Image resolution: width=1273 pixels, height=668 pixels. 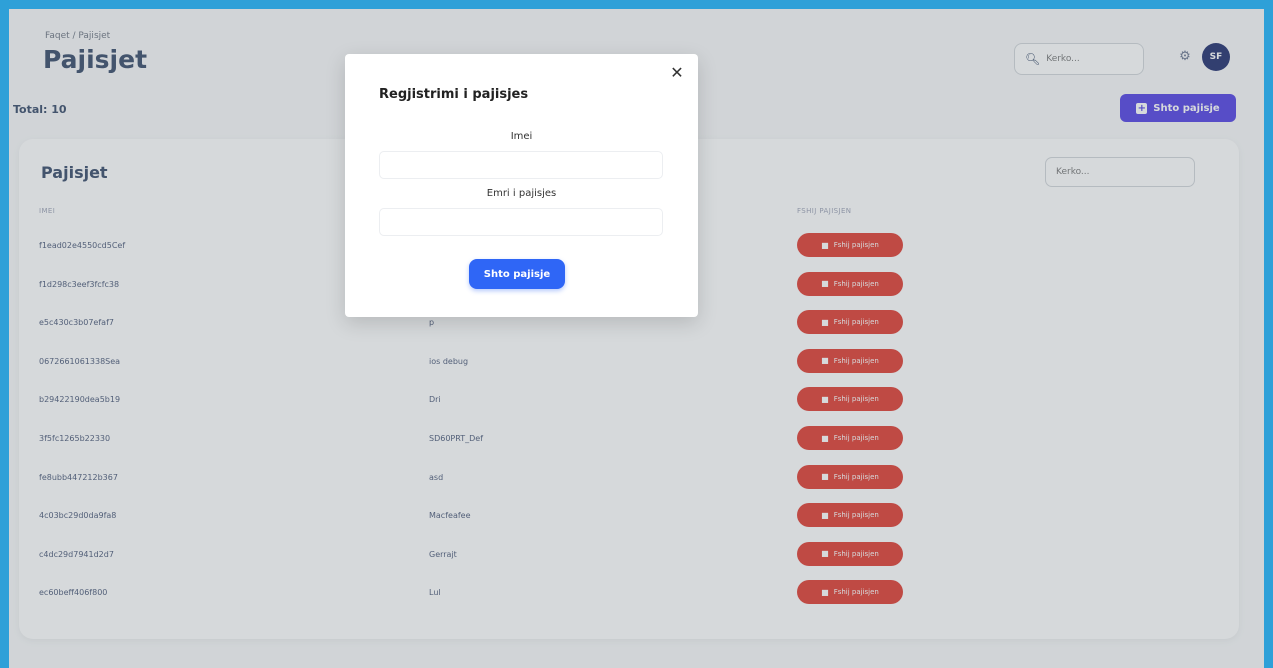 I want to click on close-icon: ✕, so click(x=677, y=73).